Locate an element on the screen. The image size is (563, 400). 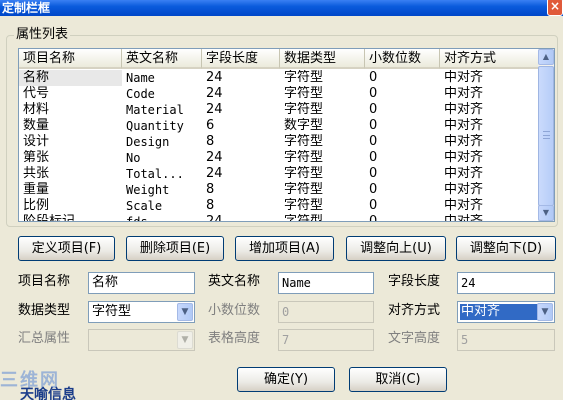
alignment-select: 中对齐 ▼ is located at coordinates (506, 312).